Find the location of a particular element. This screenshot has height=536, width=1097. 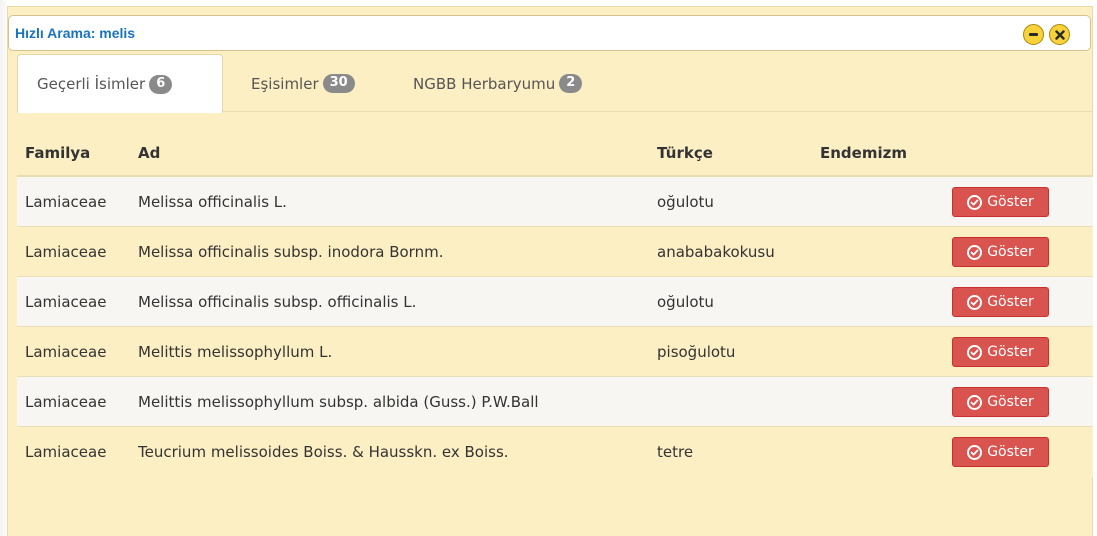

dialog-title: Hızlı Arama: melis is located at coordinates (75, 33).